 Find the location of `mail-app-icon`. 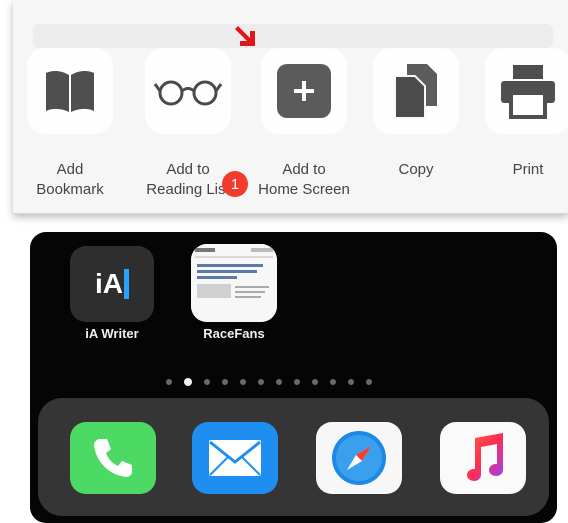

mail-app-icon is located at coordinates (235, 458).